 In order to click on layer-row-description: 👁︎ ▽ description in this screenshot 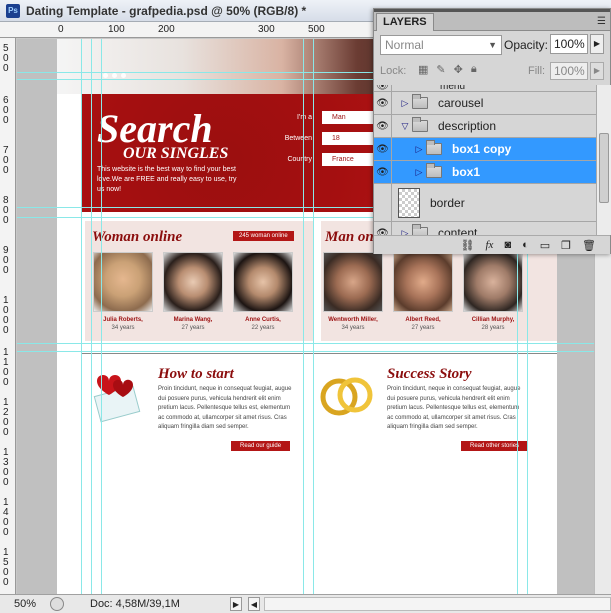, I will do `click(485, 126)`.